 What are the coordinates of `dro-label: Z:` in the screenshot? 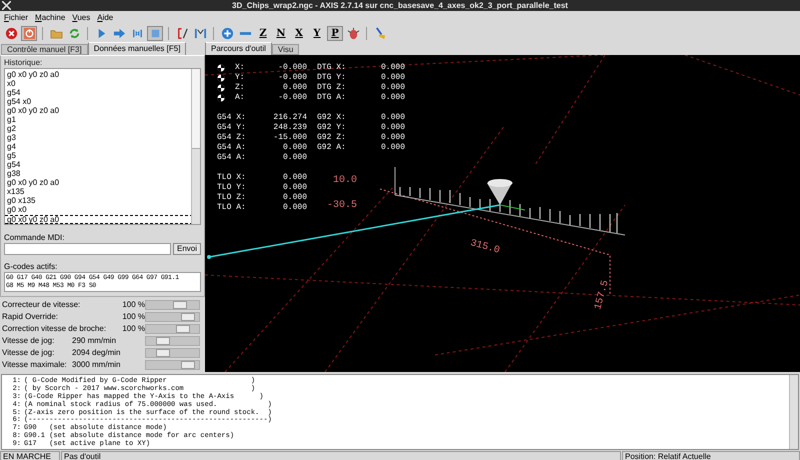 It's located at (240, 88).